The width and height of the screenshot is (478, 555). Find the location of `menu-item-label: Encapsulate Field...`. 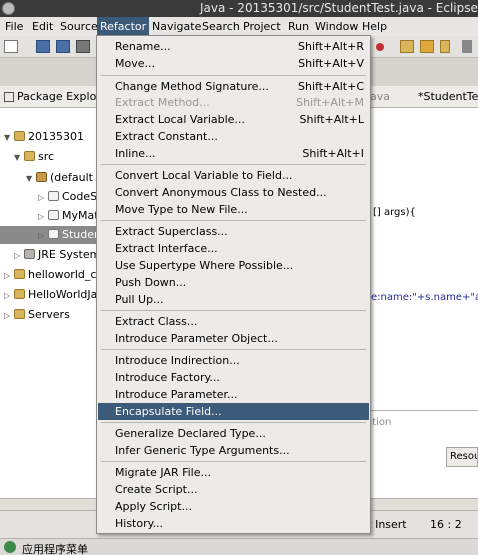

menu-item-label: Encapsulate Field... is located at coordinates (168, 411).